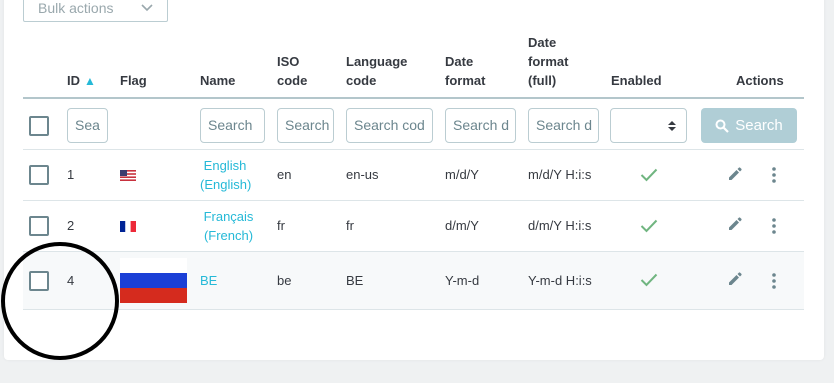 This screenshot has width=834, height=383. Describe the element at coordinates (39, 126) in the screenshot. I see `select-all-checkbox` at that location.